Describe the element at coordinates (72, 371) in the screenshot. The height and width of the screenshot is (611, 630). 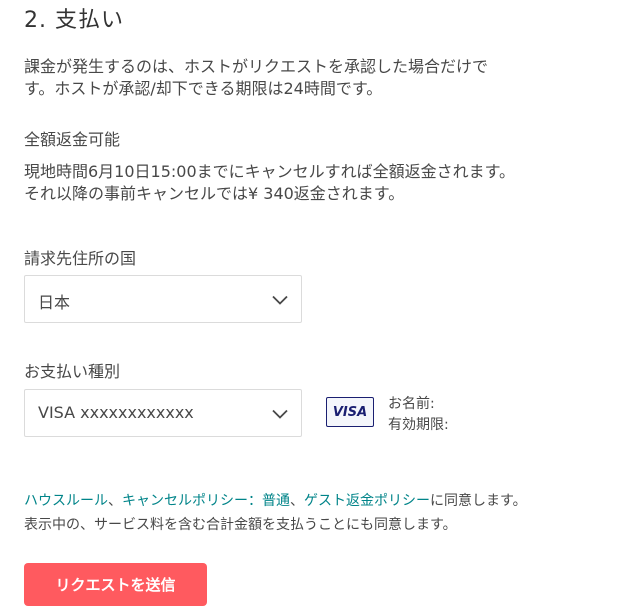
I see `payment-type-label: お支払い種別` at that location.